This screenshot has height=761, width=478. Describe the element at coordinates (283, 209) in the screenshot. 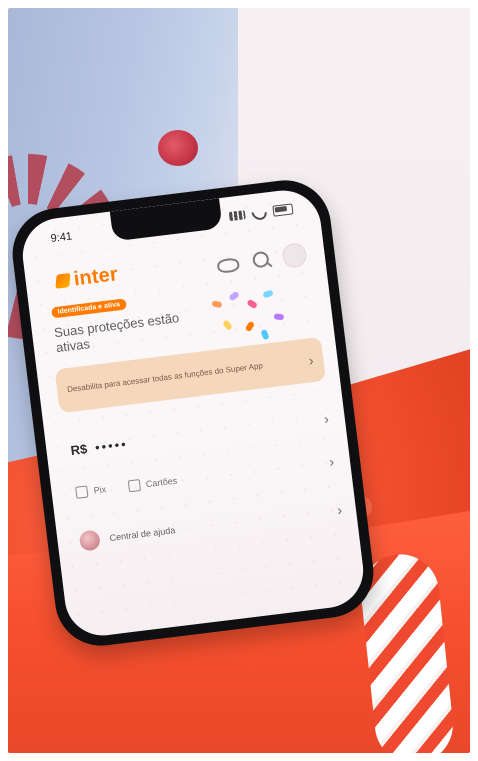

I see `battery-icon` at that location.